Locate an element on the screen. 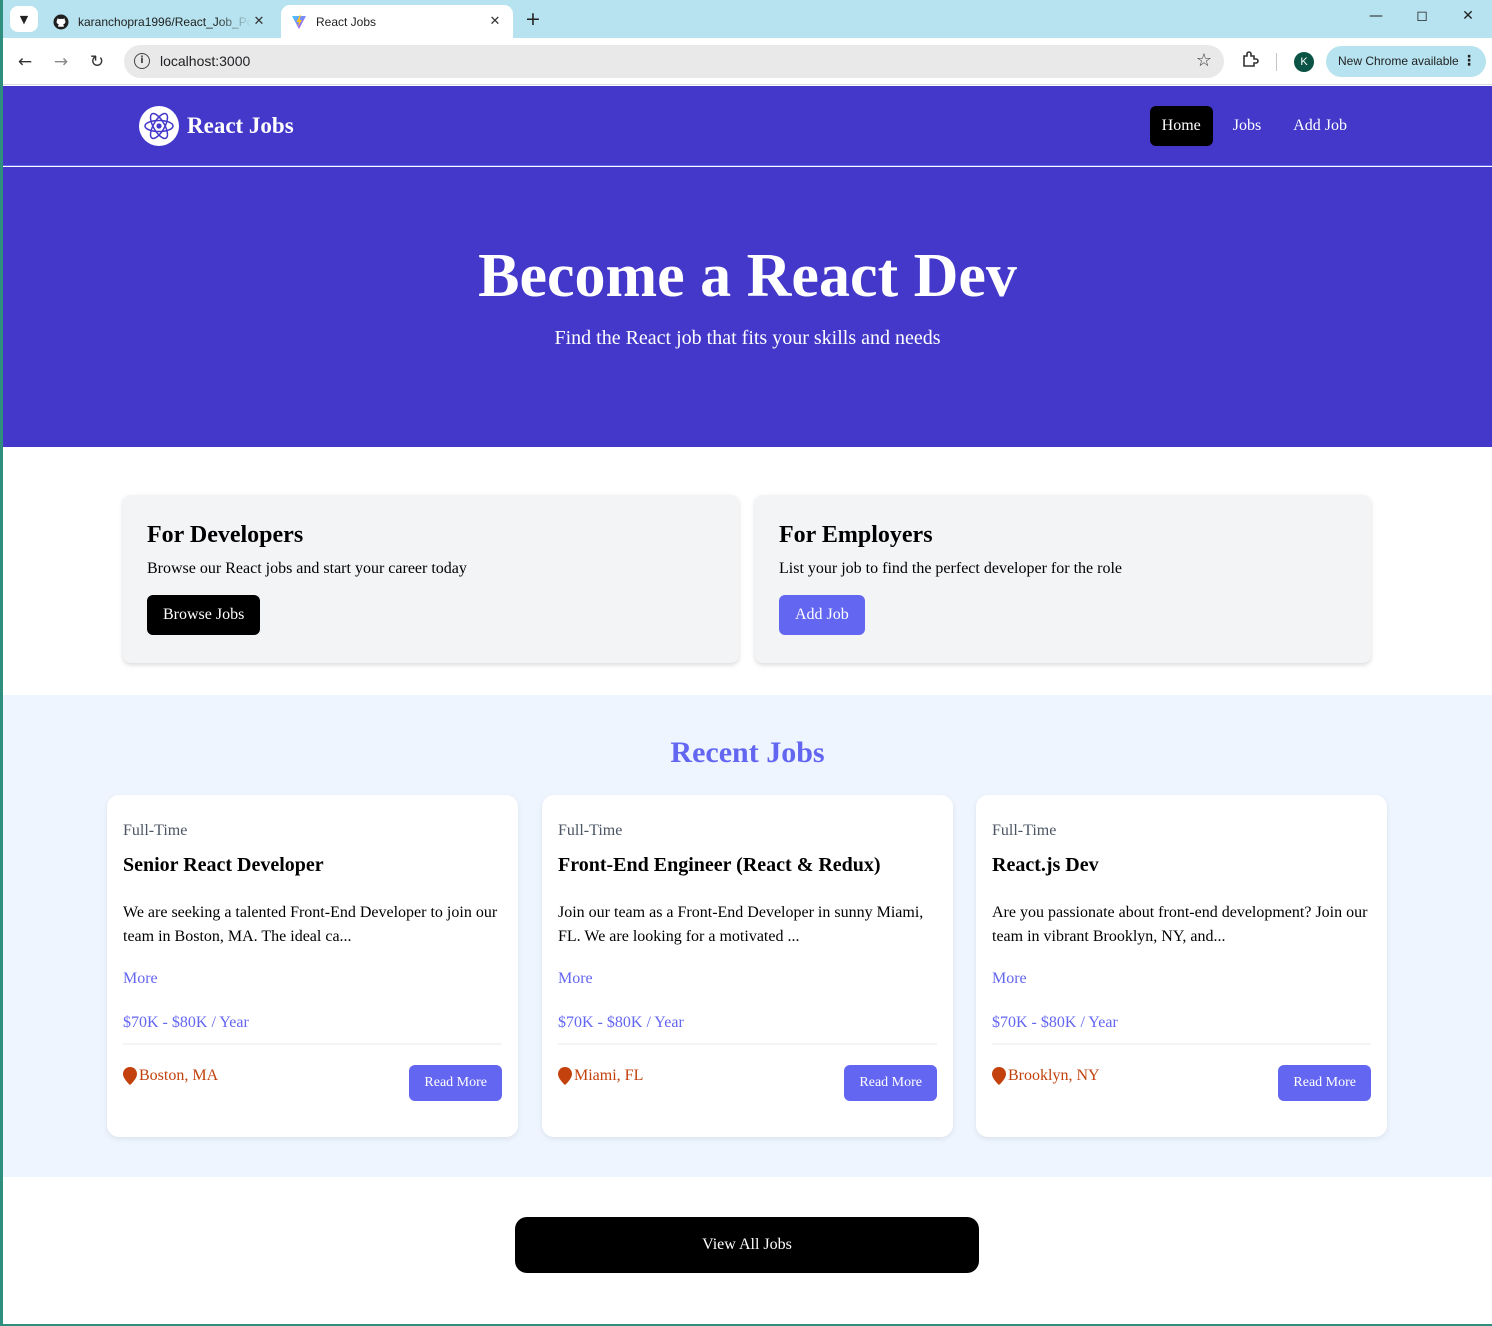  address-bar: i localhost:3000 ☆ is located at coordinates (674, 61).